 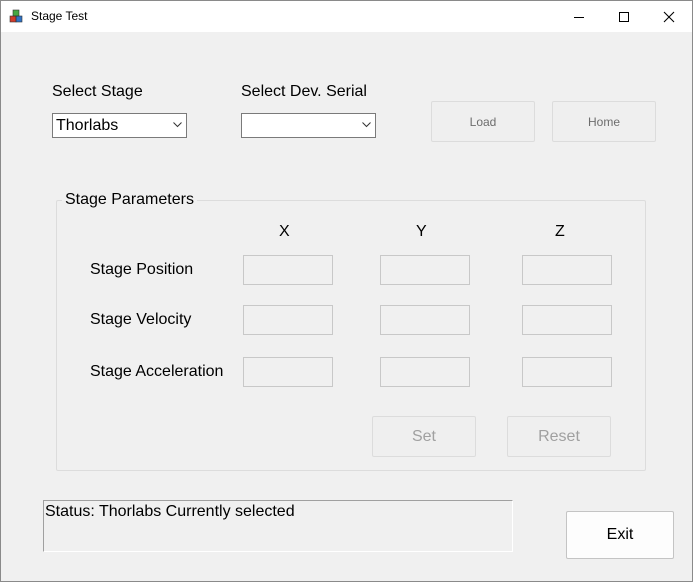 I want to click on position-x-field, so click(x=288, y=270).